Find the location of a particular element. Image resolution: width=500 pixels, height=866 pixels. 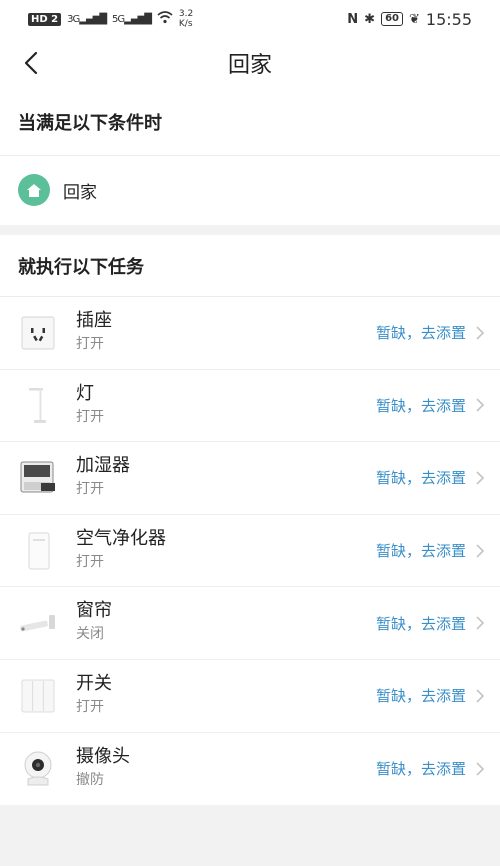

device-name: 窗帘 is located at coordinates (94, 611).